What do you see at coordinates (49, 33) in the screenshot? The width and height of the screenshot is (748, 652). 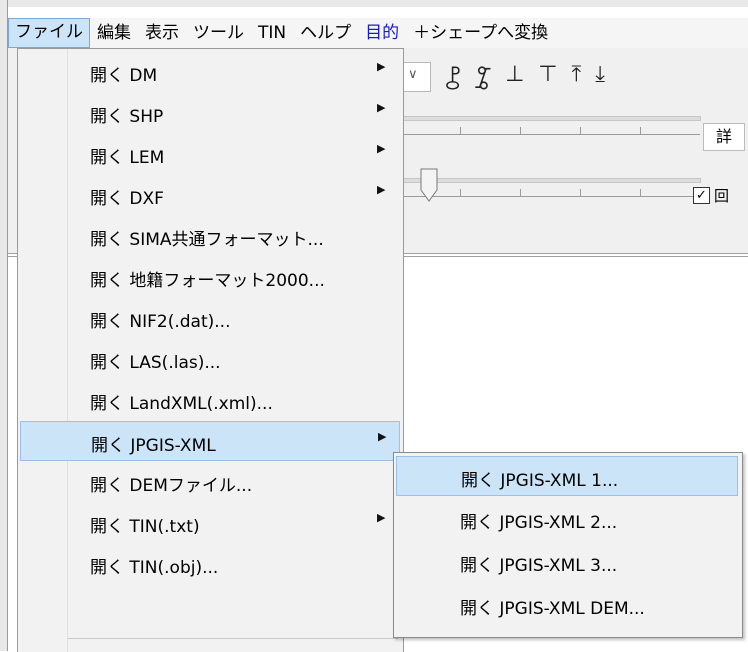 I see `menu-file: ファイル` at bounding box center [49, 33].